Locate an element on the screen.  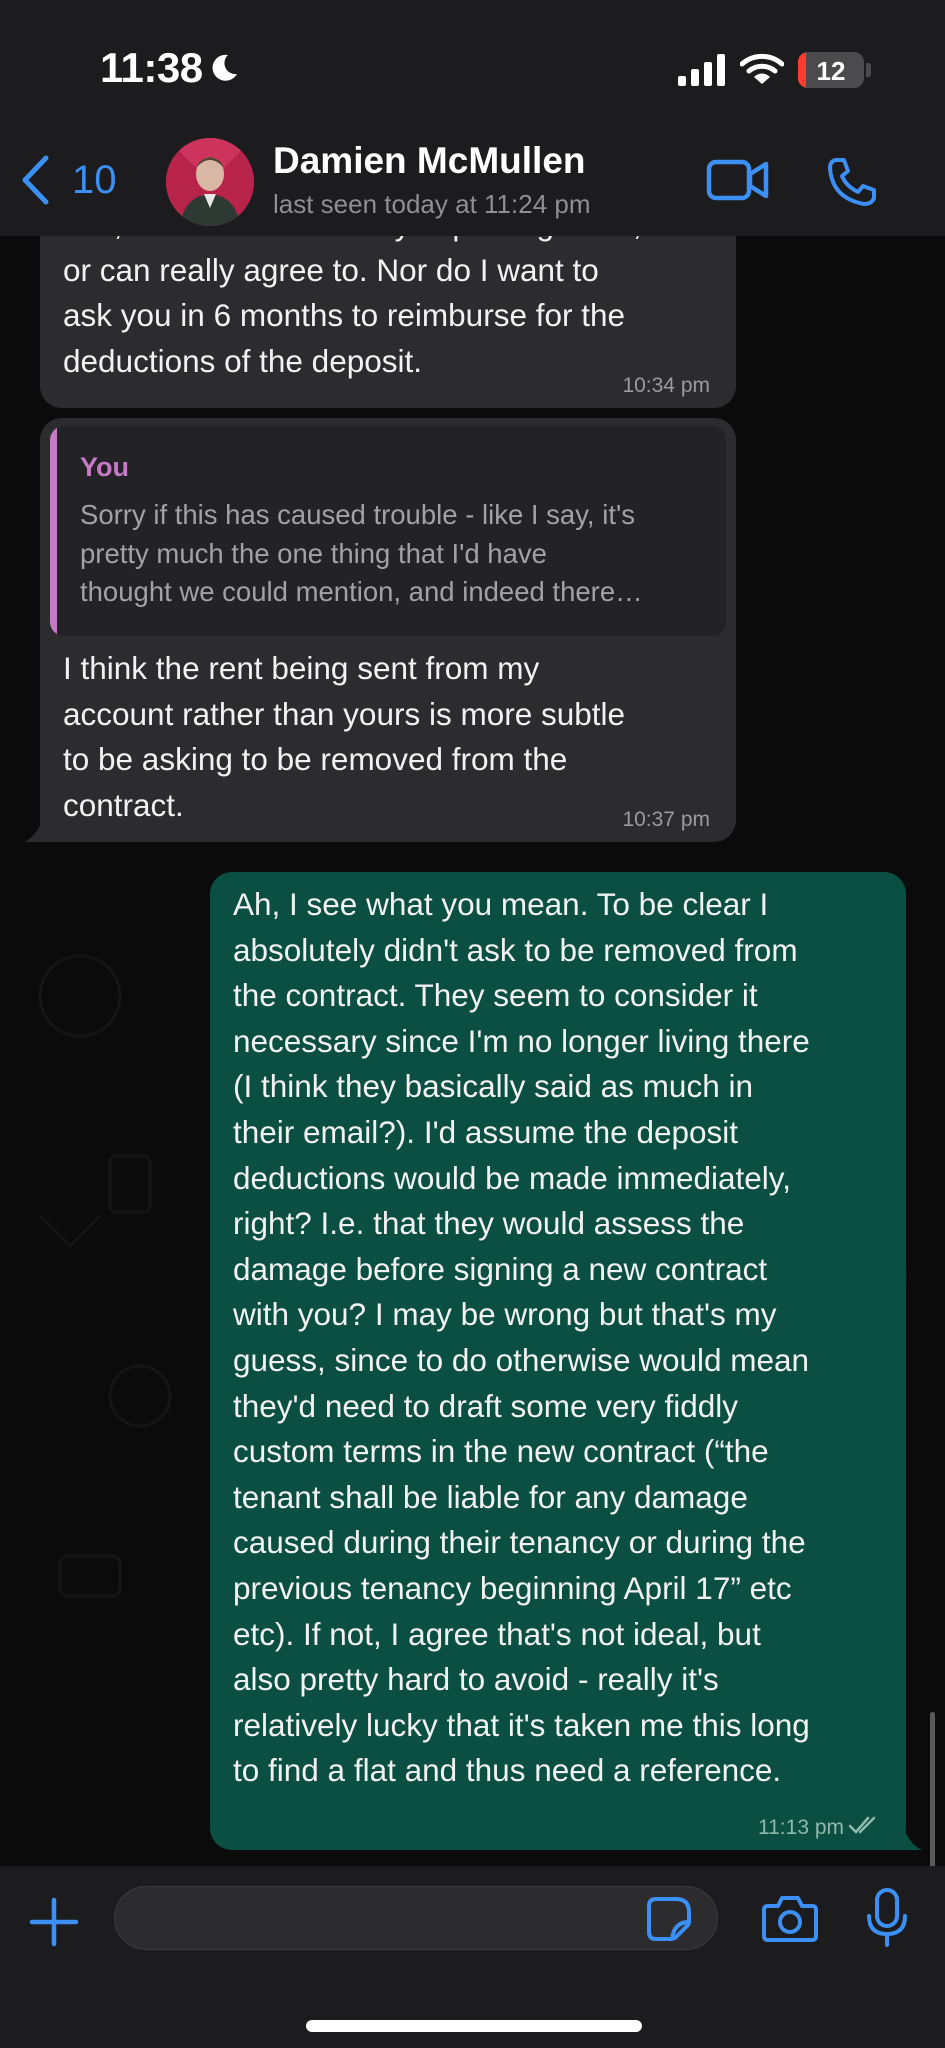
quote-bar is located at coordinates (53, 531).